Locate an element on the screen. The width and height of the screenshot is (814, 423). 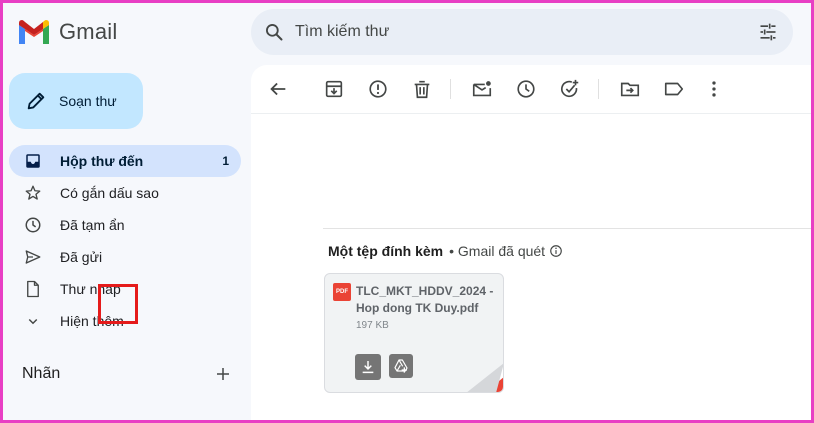
sidebar-item-label: Có gắn dấu sao is located at coordinates (109, 193).